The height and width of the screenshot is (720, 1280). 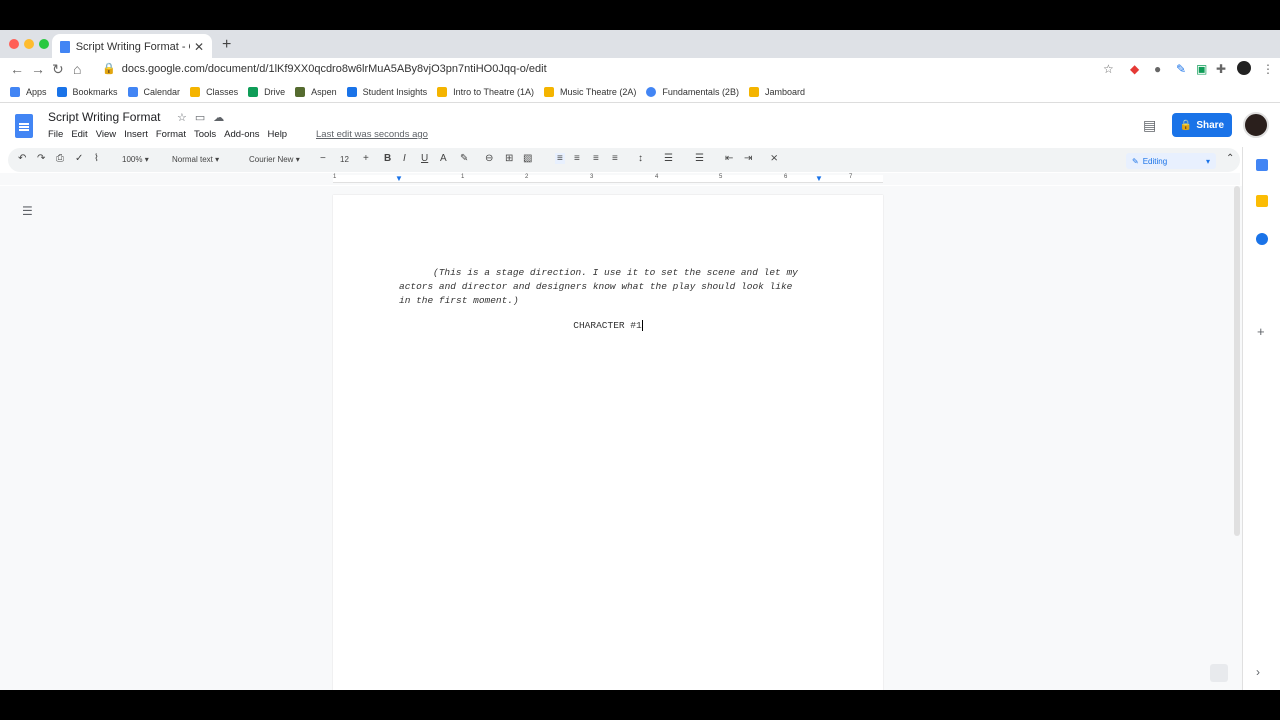 I want to click on chevron-down-icon: ▾, so click(x=1207, y=161).